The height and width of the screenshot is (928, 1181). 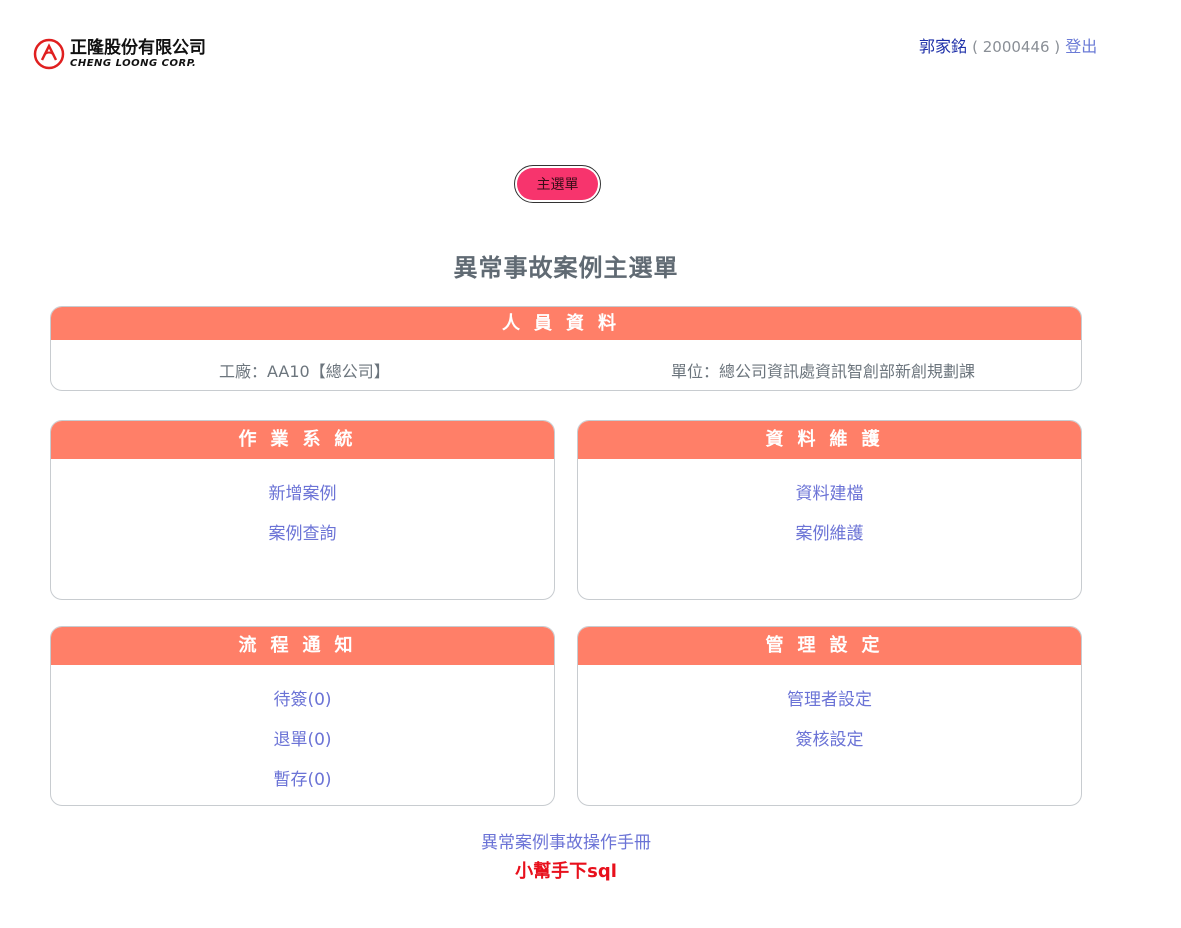 I want to click on admin-settings-link: 管理者設定, so click(x=829, y=705).